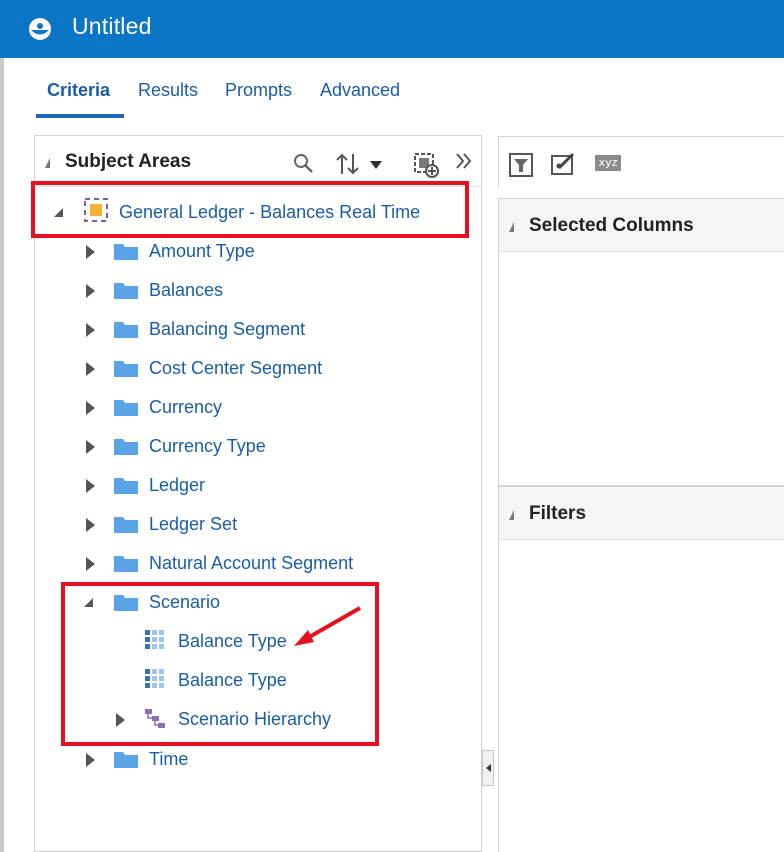 This screenshot has height=852, width=784. What do you see at coordinates (464, 161) in the screenshot?
I see `expand-more-icon` at bounding box center [464, 161].